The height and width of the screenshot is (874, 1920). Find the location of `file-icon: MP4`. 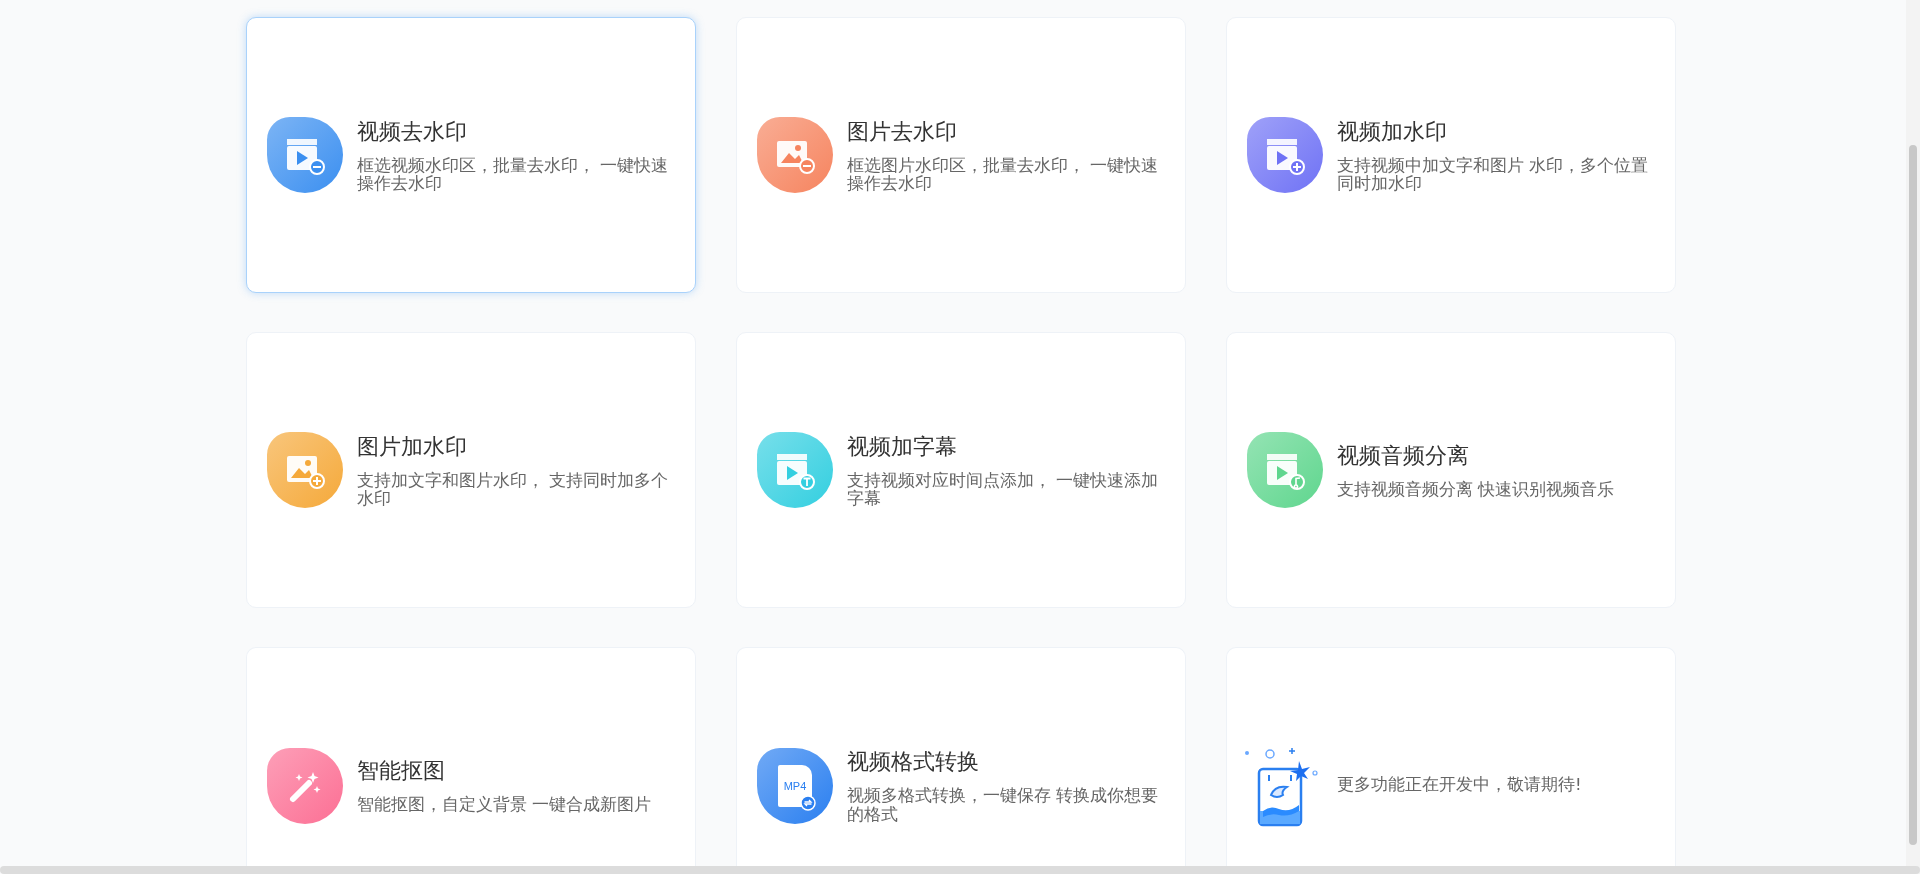

file-icon: MP4 is located at coordinates (795, 785).